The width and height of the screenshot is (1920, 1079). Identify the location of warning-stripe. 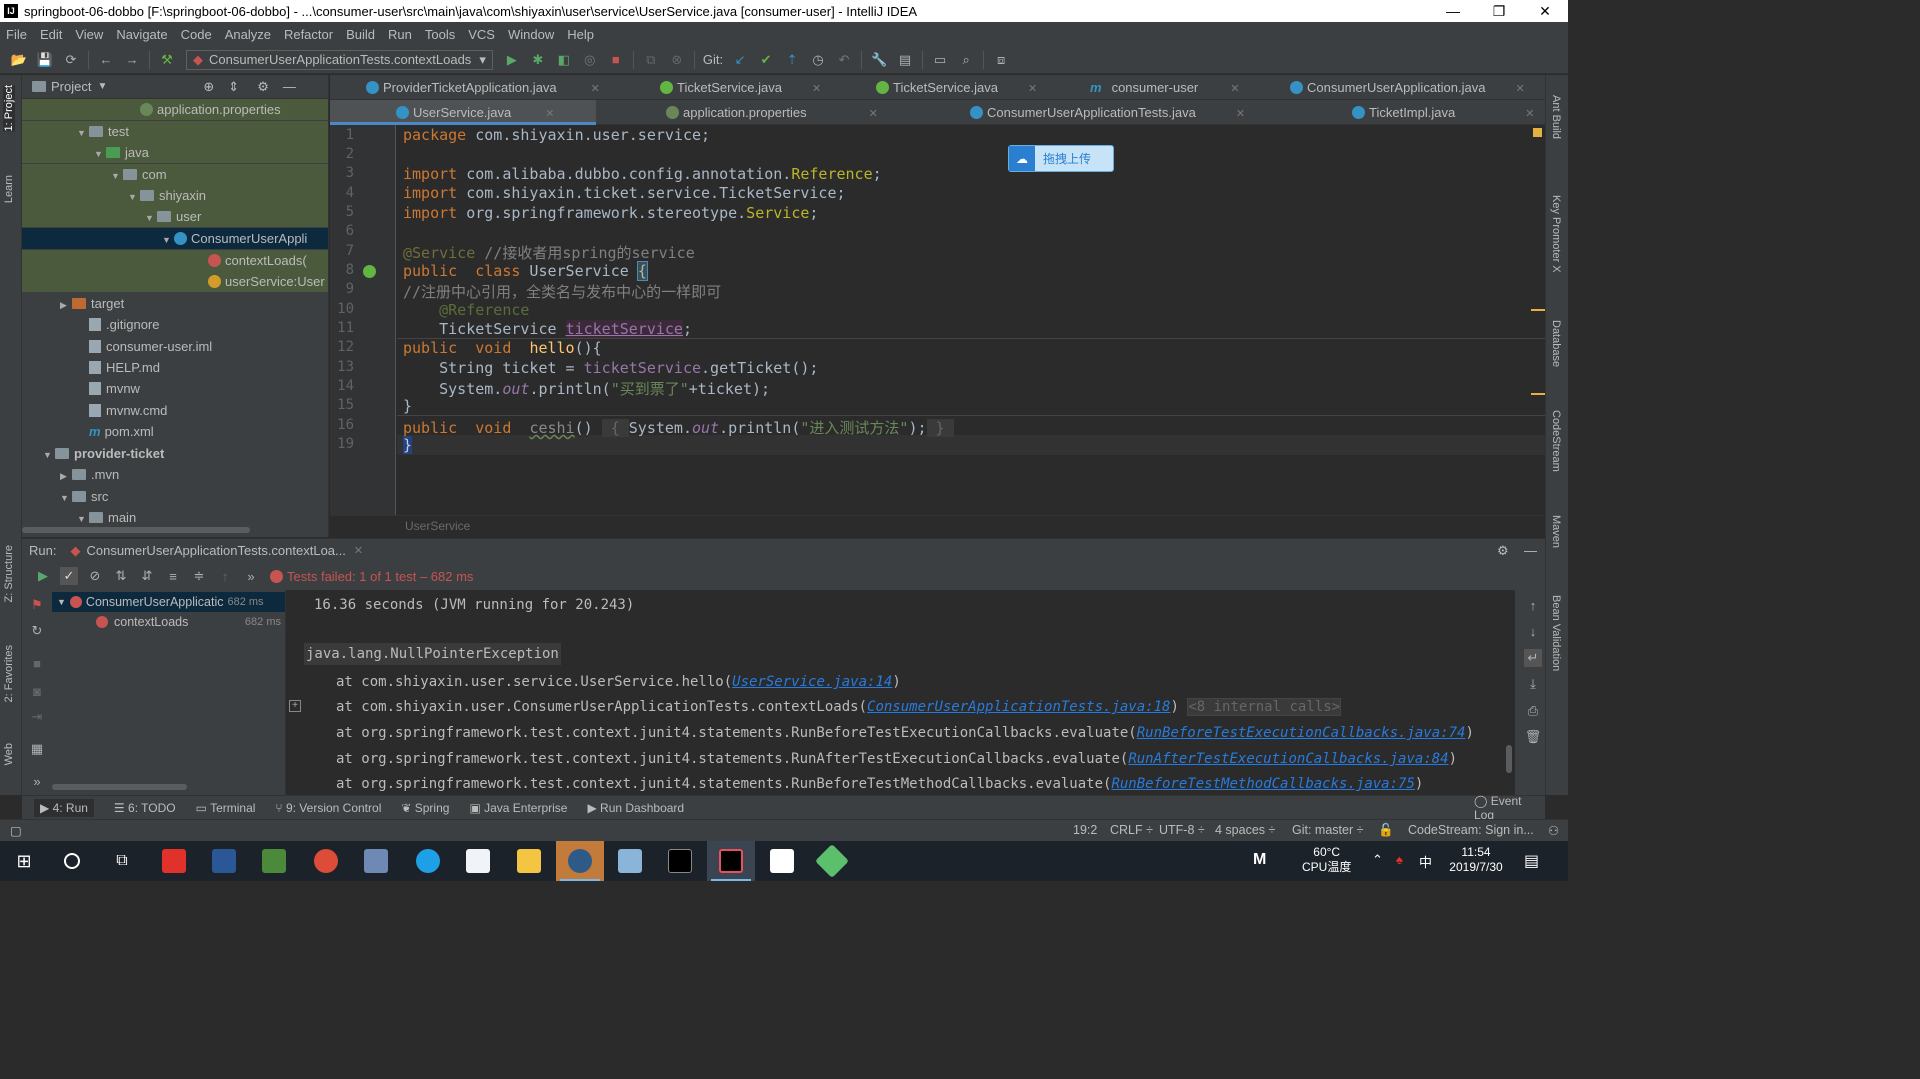
(1538, 310).